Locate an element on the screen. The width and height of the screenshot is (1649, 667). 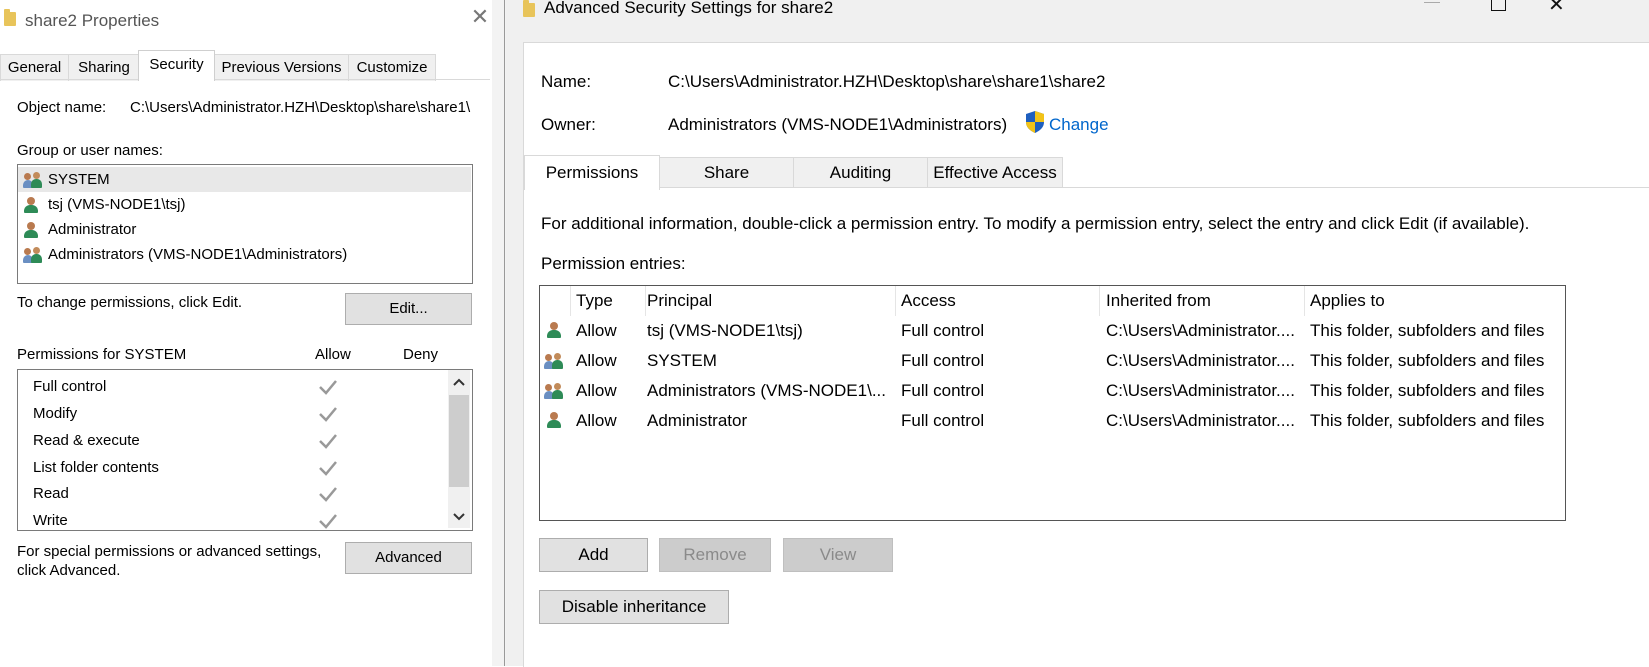
permission-row: Read & execute is located at coordinates (233, 440).